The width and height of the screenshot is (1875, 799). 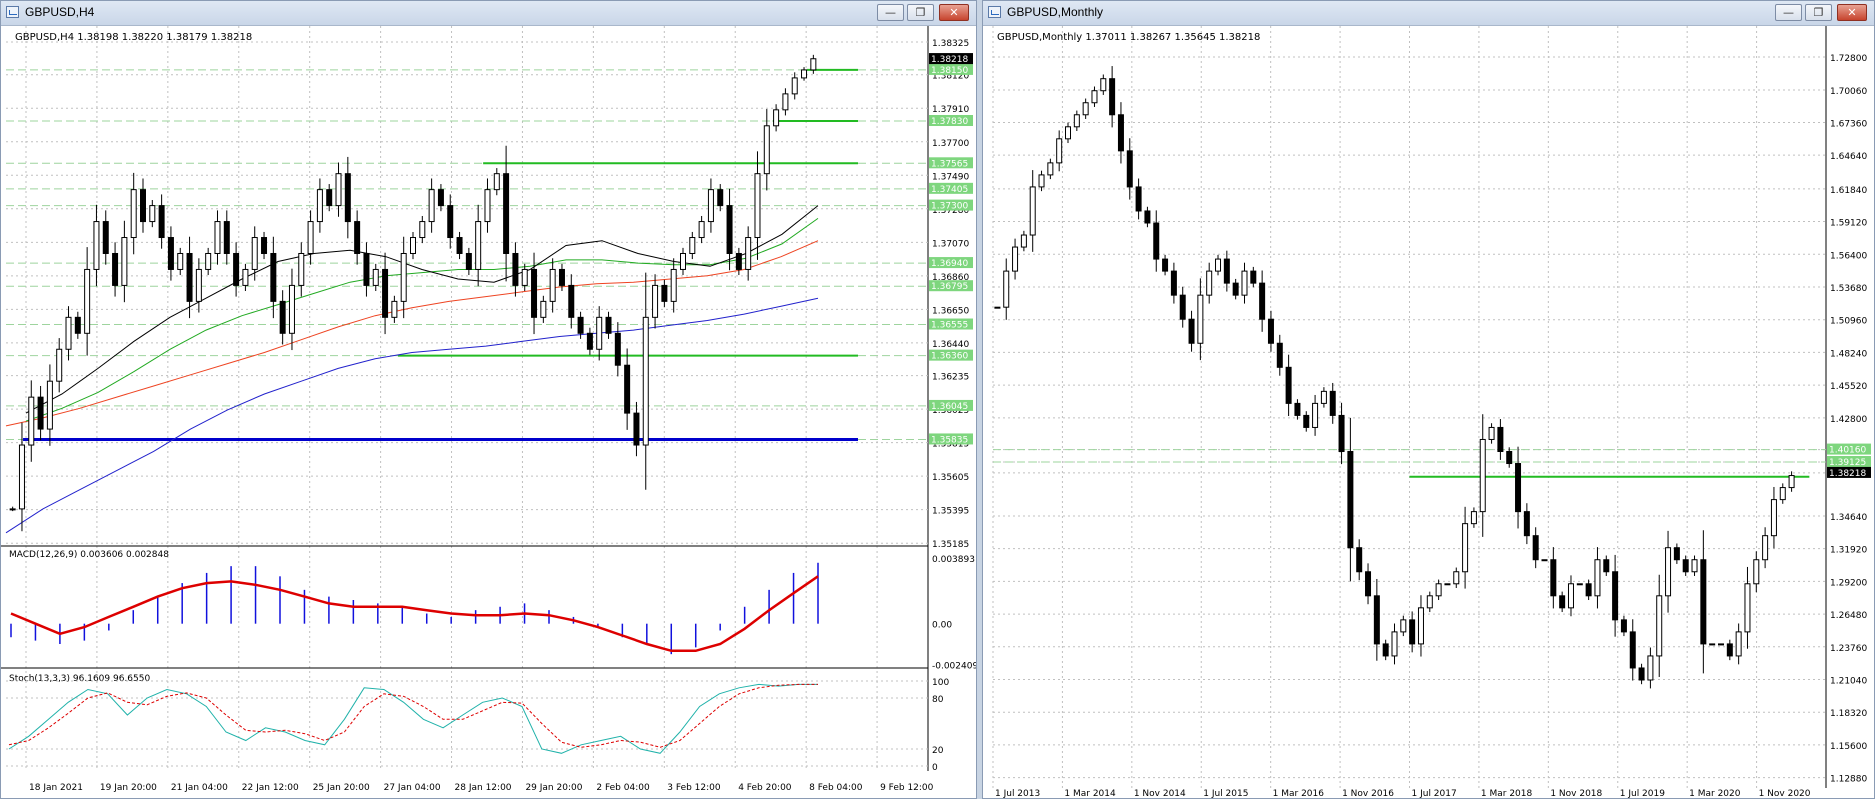 I want to click on macd-label: MACD(12,26,9) 0.003606 0.002848, so click(x=89, y=555).